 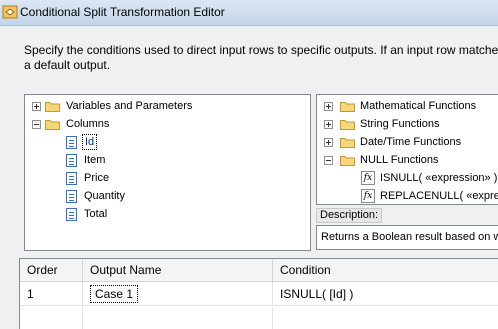 What do you see at coordinates (178, 294) in the screenshot?
I see `cell-output-name: Case 1` at bounding box center [178, 294].